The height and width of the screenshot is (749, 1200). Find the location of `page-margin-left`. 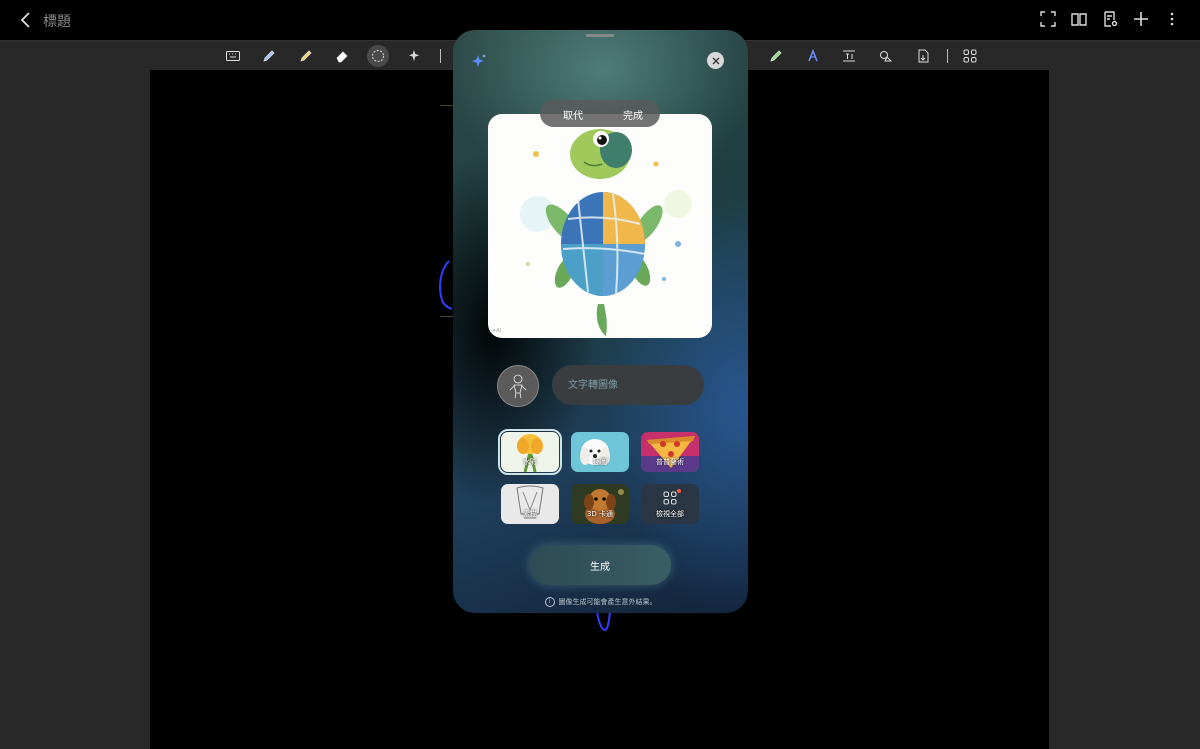

page-margin-left is located at coordinates (75, 409).